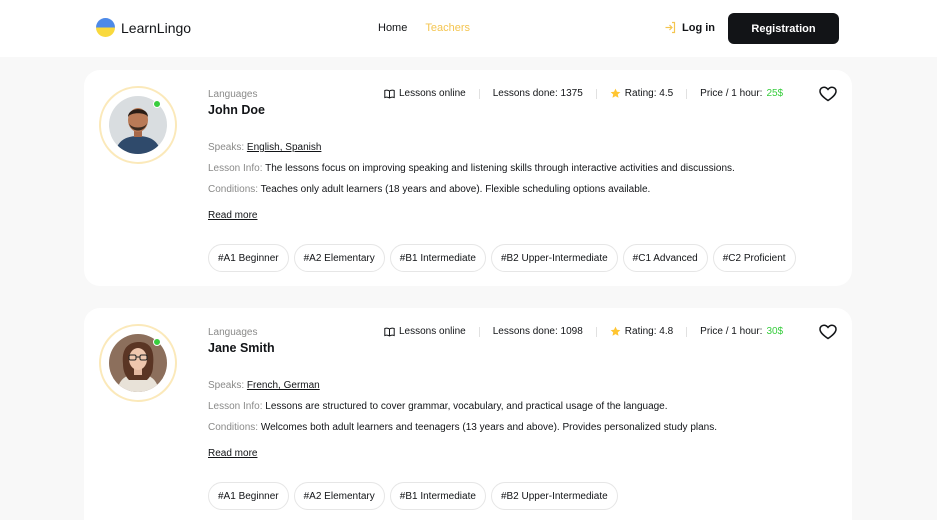  What do you see at coordinates (649, 331) in the screenshot?
I see `rating-label: Rating: 4.8` at bounding box center [649, 331].